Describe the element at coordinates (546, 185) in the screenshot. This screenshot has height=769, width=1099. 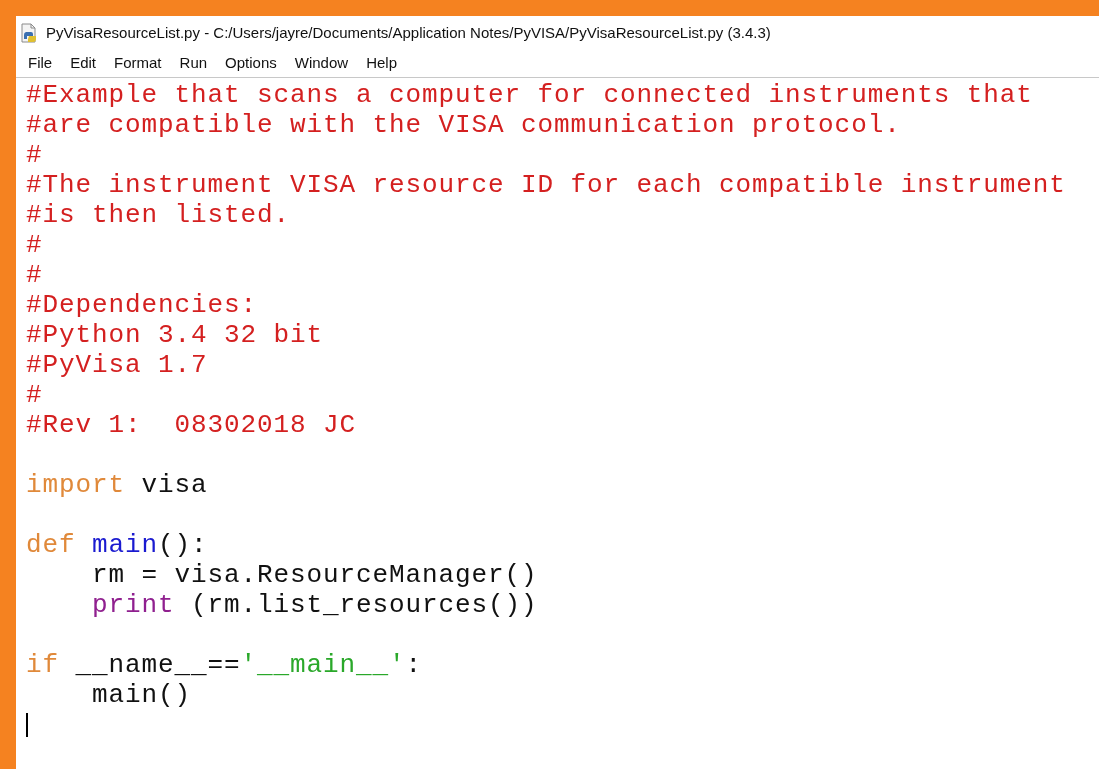
I see `code-line: #The instrument VISA resource ID for each compatible instrument` at that location.